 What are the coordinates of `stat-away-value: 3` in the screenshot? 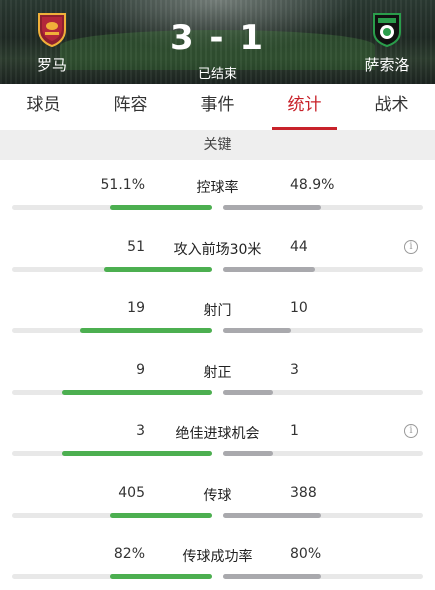 It's located at (294, 369).